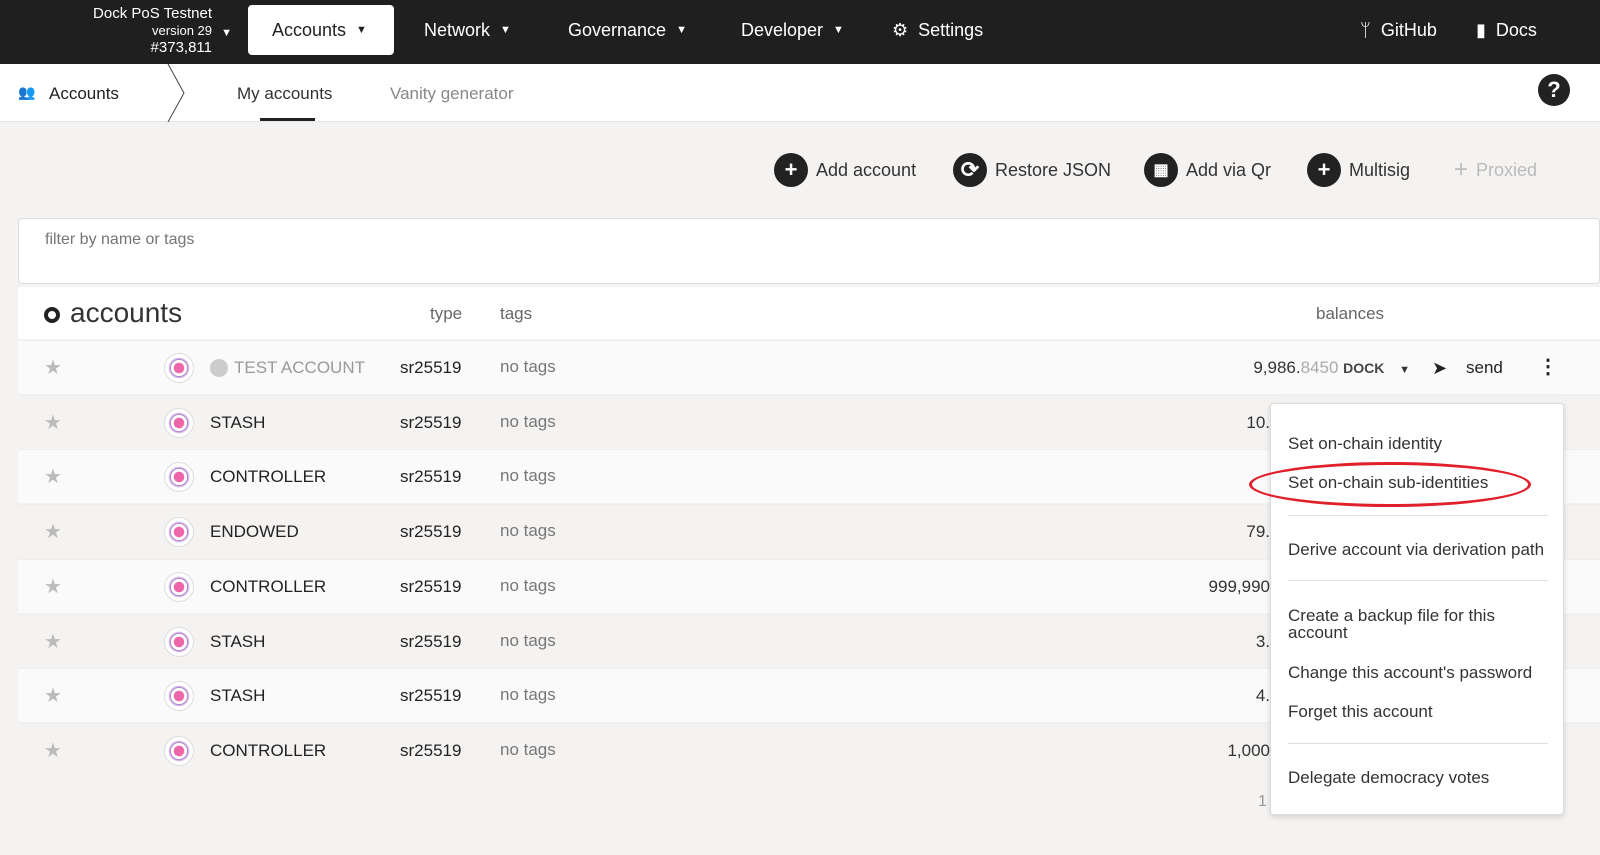 The width and height of the screenshot is (1600, 855). Describe the element at coordinates (1516, 29) in the screenshot. I see `docs-label: Docs` at that location.